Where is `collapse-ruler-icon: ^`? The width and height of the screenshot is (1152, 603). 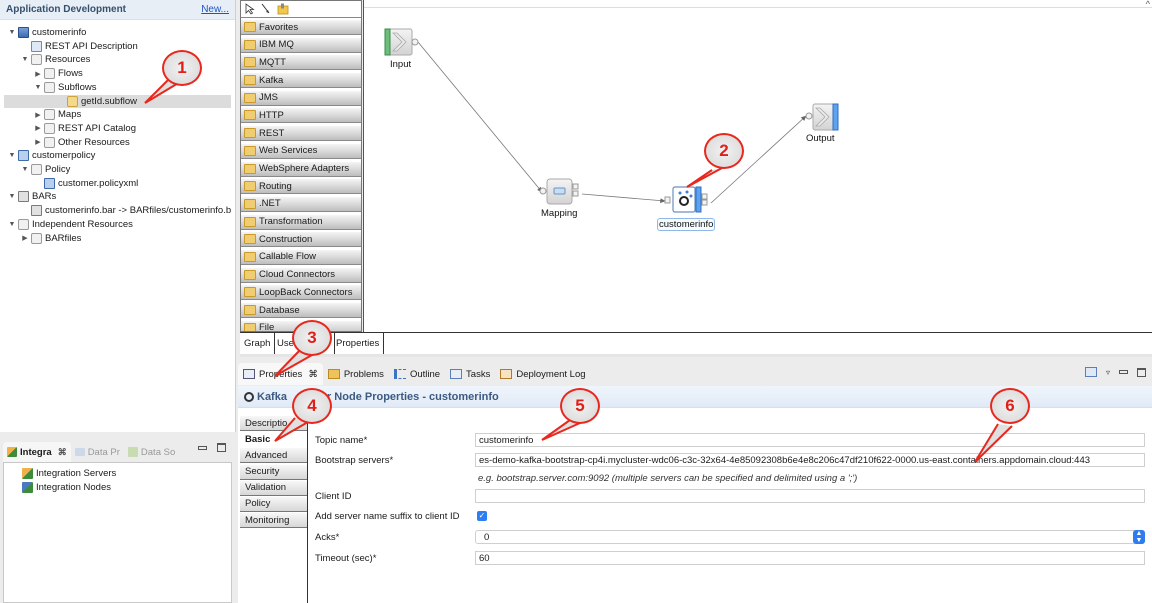 collapse-ruler-icon: ^ is located at coordinates (1148, 4).